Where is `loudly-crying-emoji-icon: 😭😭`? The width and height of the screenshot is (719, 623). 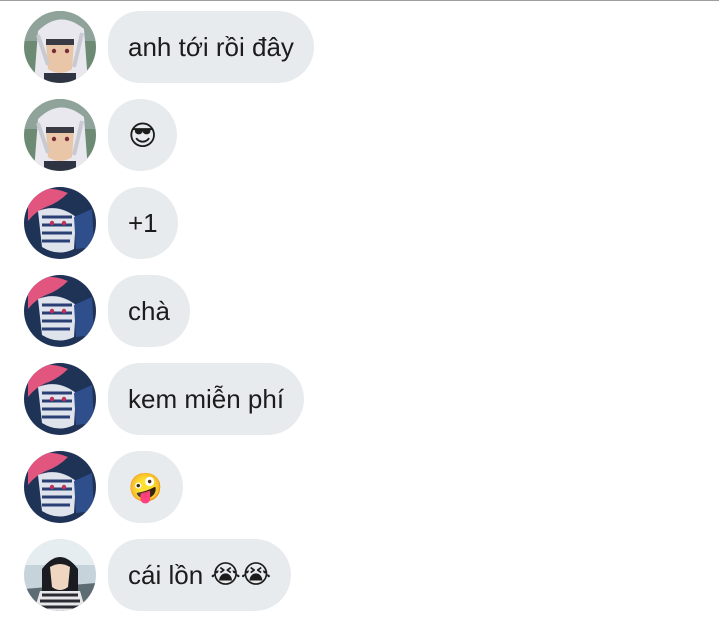
loudly-crying-emoji-icon: 😭😭 is located at coordinates (241, 575).